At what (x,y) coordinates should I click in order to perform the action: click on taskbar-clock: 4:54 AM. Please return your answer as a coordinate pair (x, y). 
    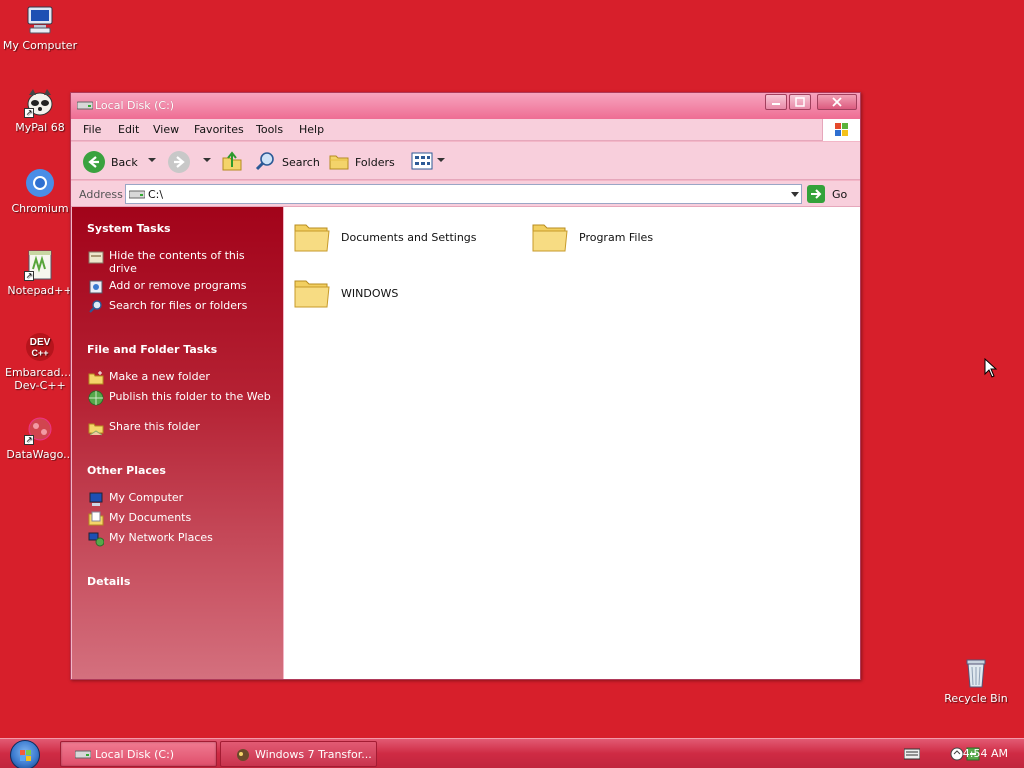
    Looking at the image, I should click on (985, 753).